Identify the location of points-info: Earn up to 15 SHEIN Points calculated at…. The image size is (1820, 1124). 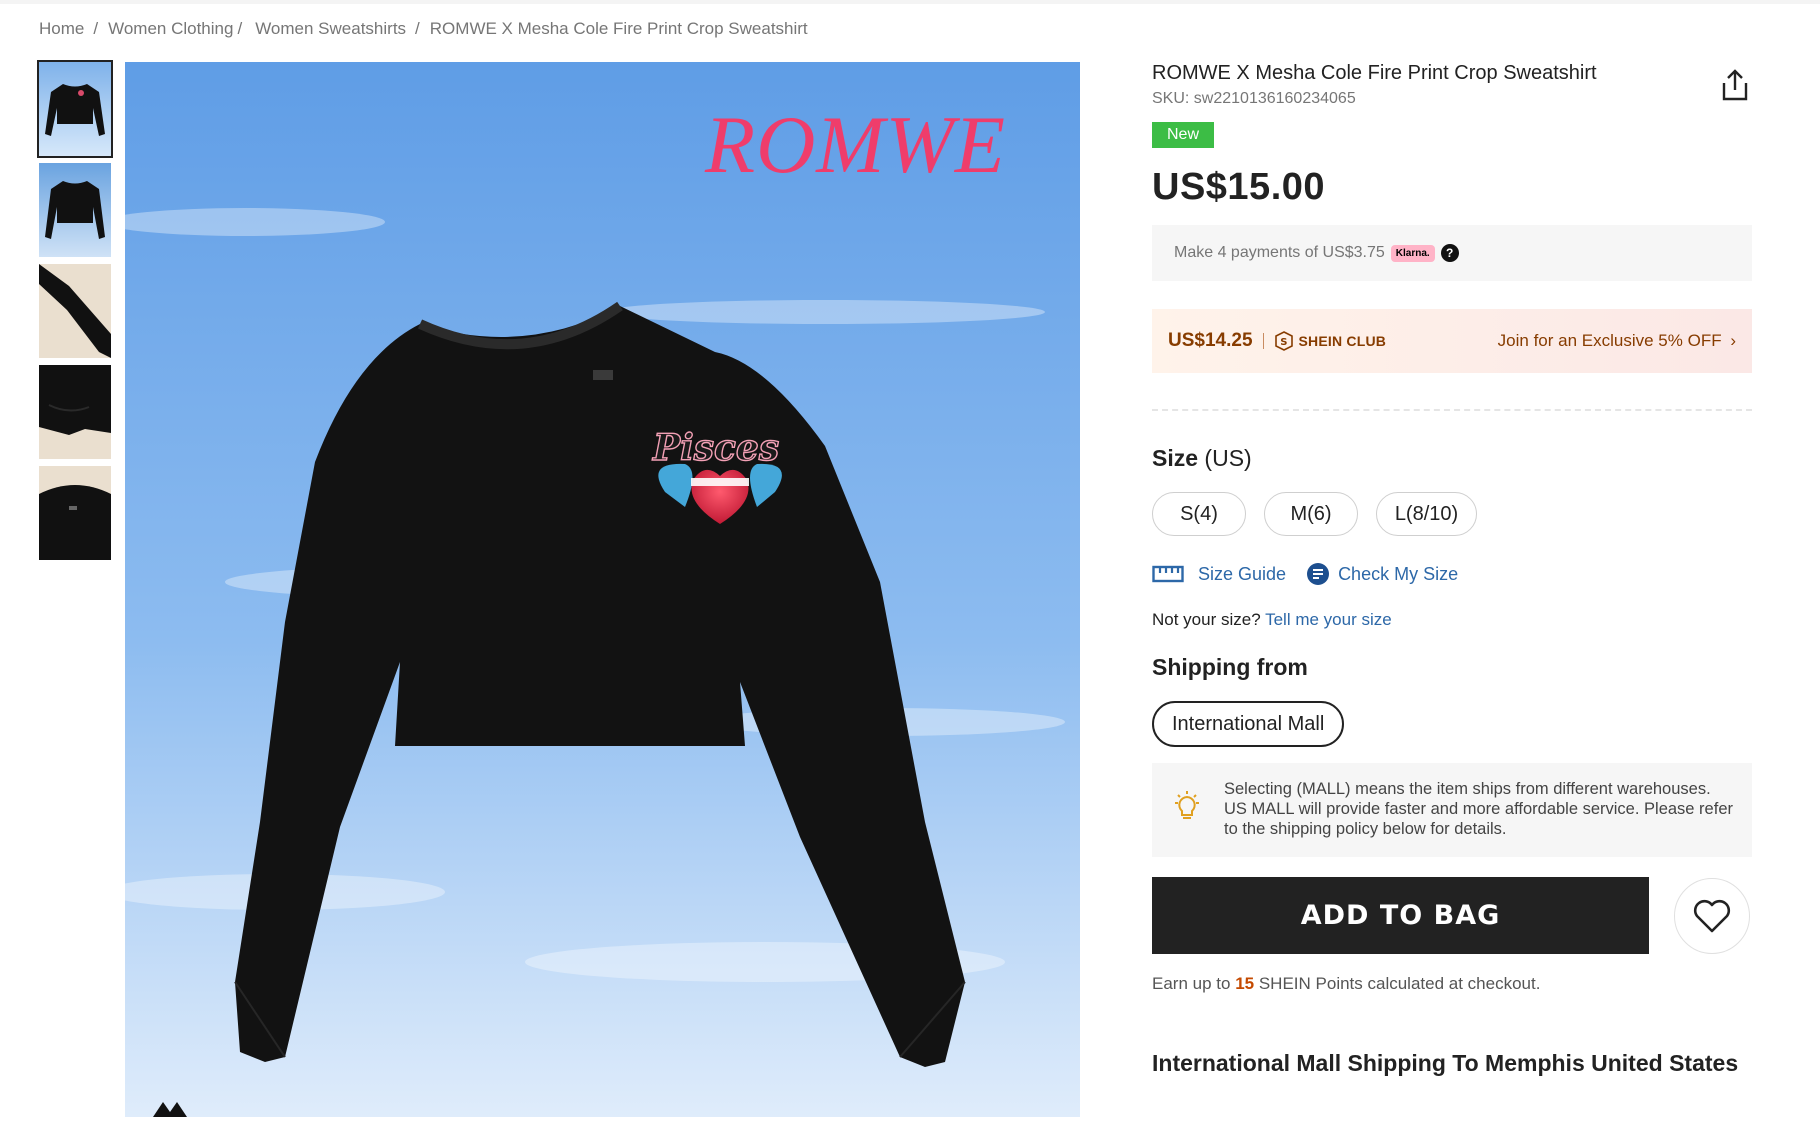
(1452, 984).